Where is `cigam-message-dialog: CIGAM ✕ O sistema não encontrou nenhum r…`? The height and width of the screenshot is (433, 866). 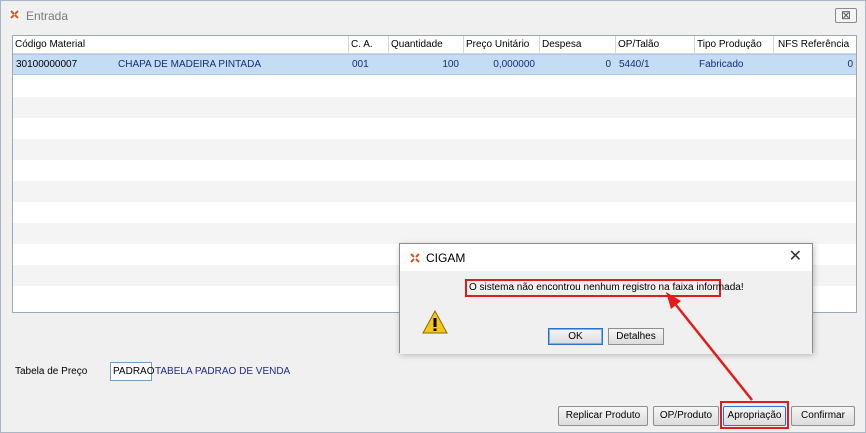 cigam-message-dialog: CIGAM ✕ O sistema não encontrou nenhum r… is located at coordinates (606, 298).